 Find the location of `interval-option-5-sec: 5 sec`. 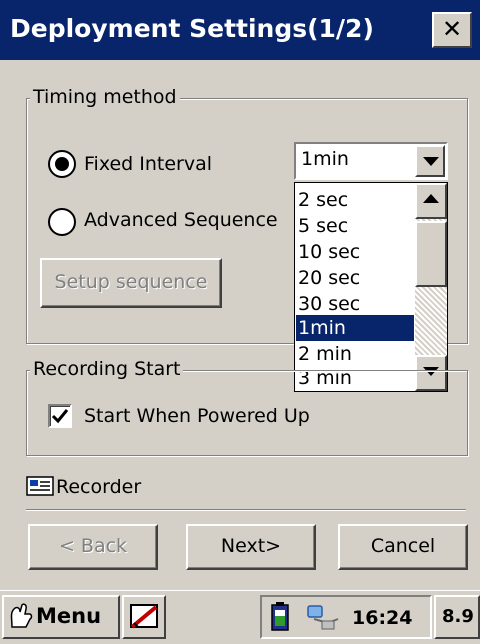

interval-option-5-sec: 5 sec is located at coordinates (355, 226).